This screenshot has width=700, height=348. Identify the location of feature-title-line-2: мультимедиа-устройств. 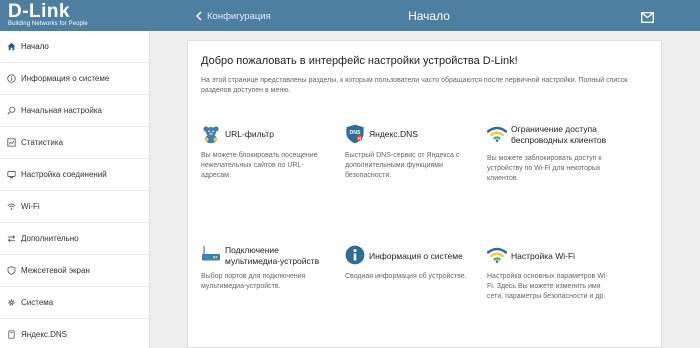
(272, 261).